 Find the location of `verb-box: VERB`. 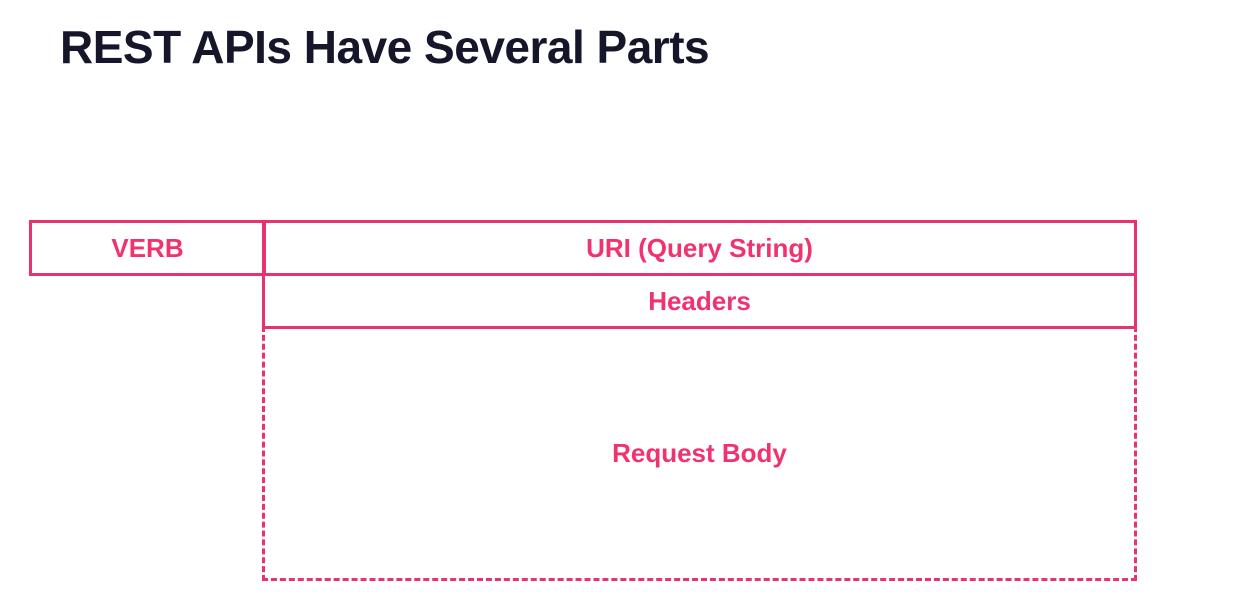

verb-box: VERB is located at coordinates (147, 248).